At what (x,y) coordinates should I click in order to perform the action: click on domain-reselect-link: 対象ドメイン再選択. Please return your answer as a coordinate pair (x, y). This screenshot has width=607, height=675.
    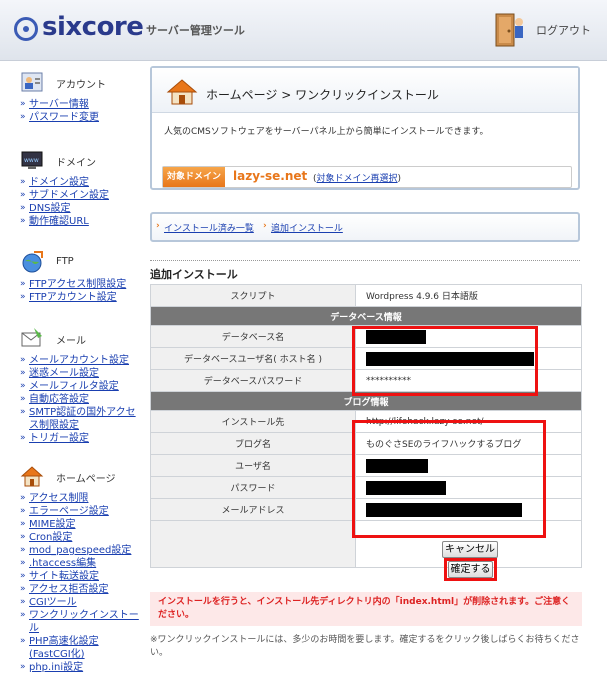
    Looking at the image, I should click on (357, 179).